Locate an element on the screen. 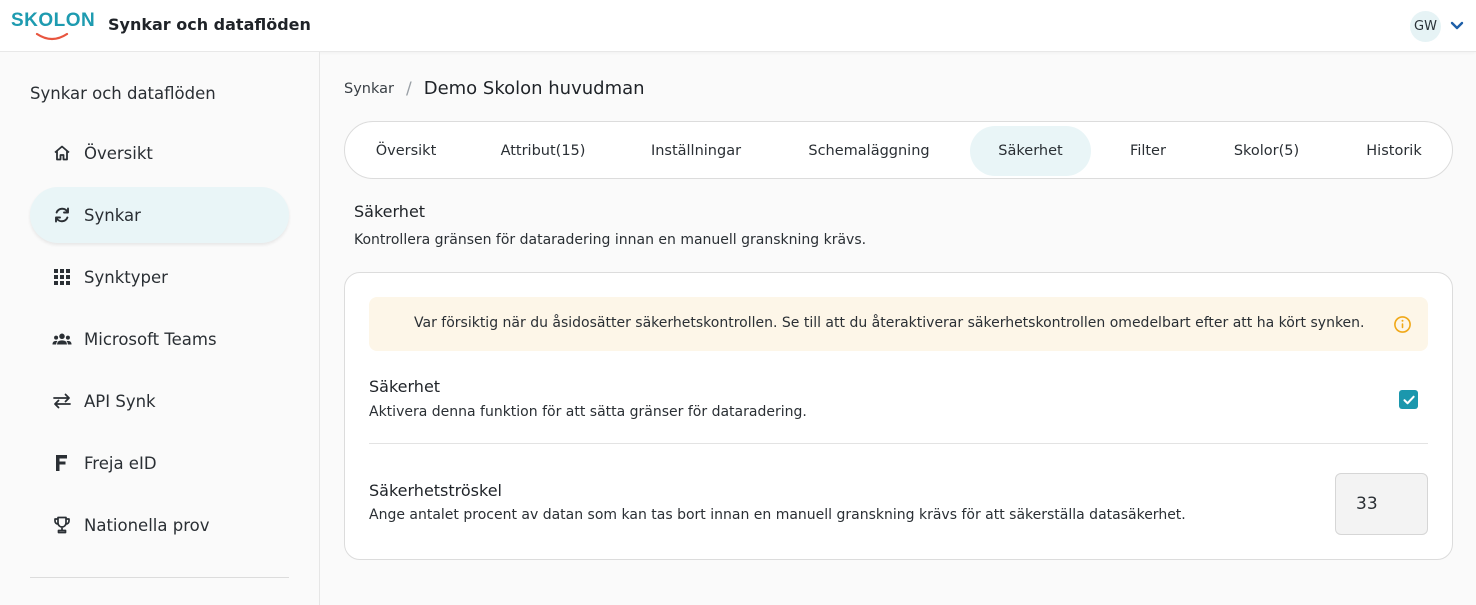  row-divider is located at coordinates (898, 443).